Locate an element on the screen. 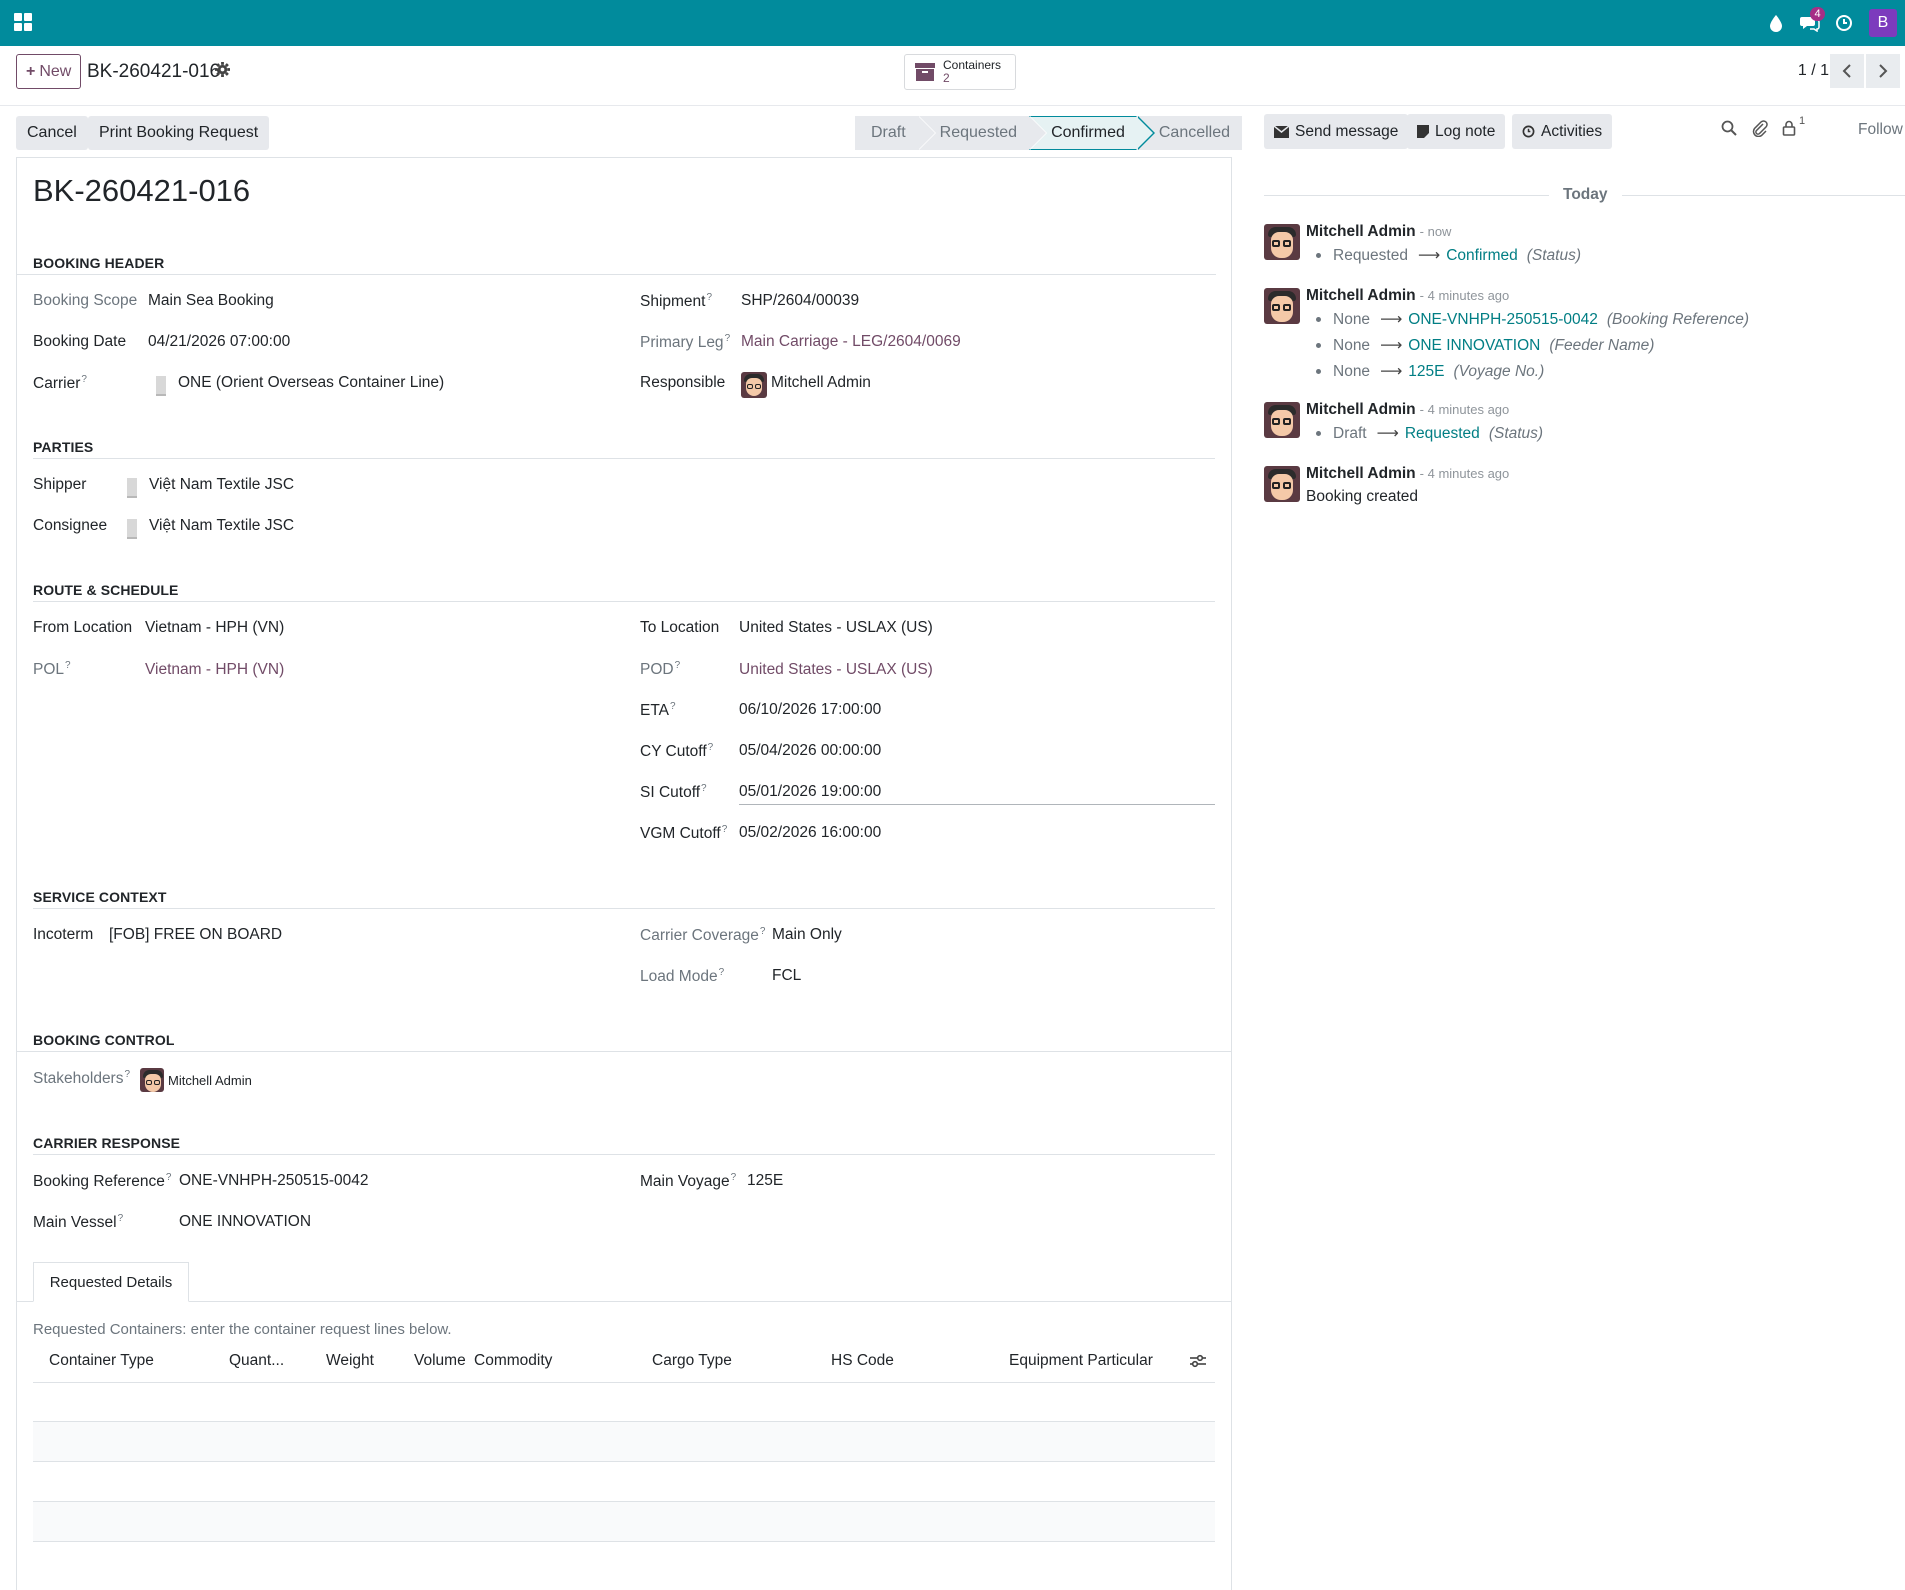 The image size is (1905, 1590). log-note-button: Log note is located at coordinates (1456, 131).